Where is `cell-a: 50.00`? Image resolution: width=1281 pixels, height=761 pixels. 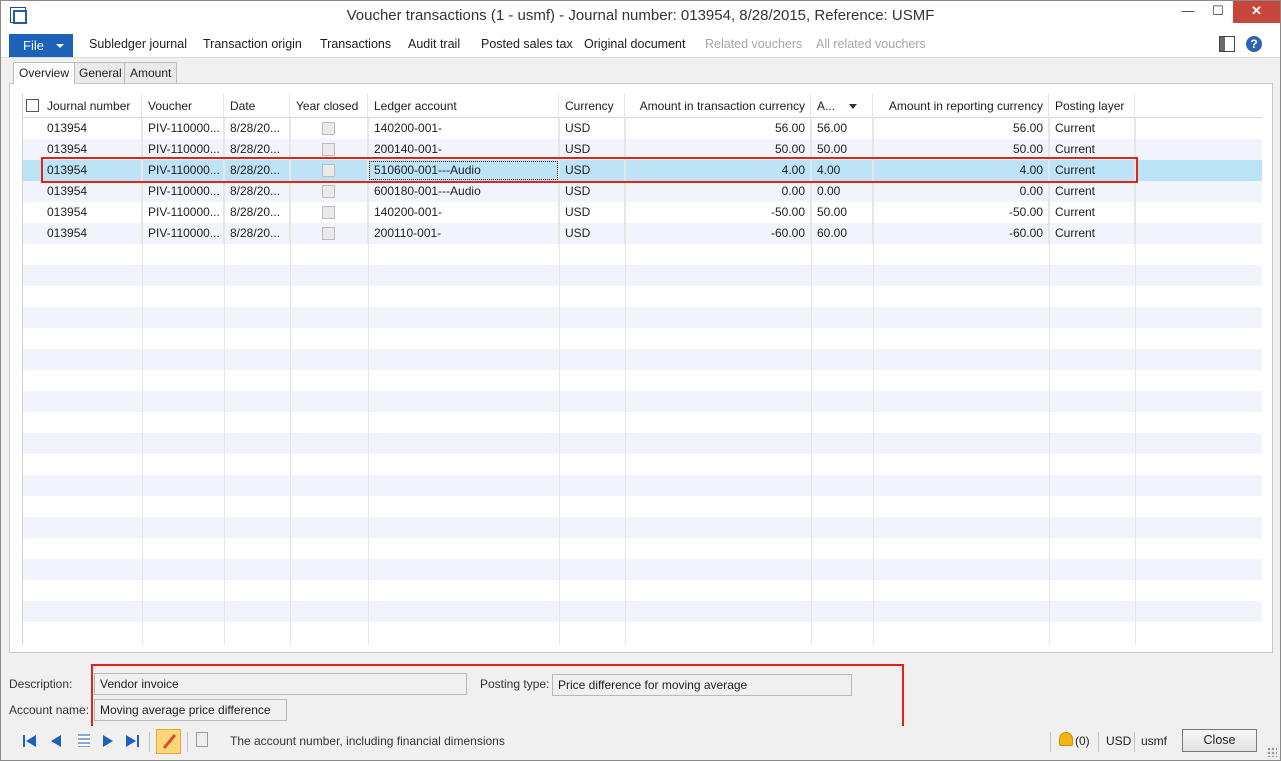 cell-a: 50.00 is located at coordinates (842, 212).